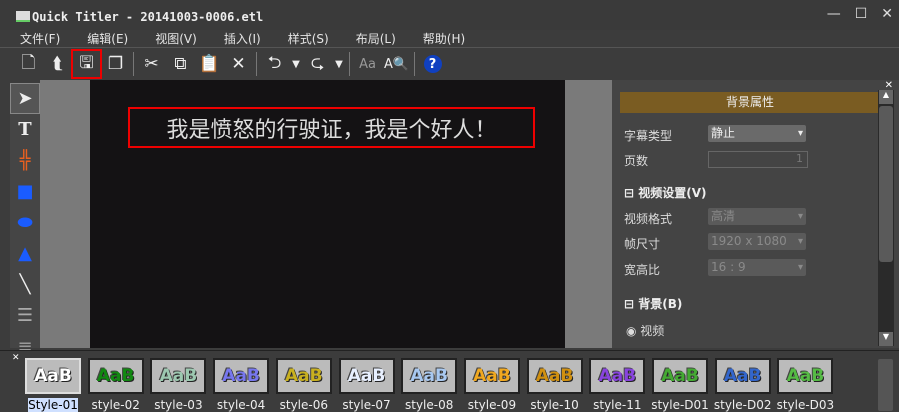  I want to click on maximize-button: ☐, so click(861, 14).